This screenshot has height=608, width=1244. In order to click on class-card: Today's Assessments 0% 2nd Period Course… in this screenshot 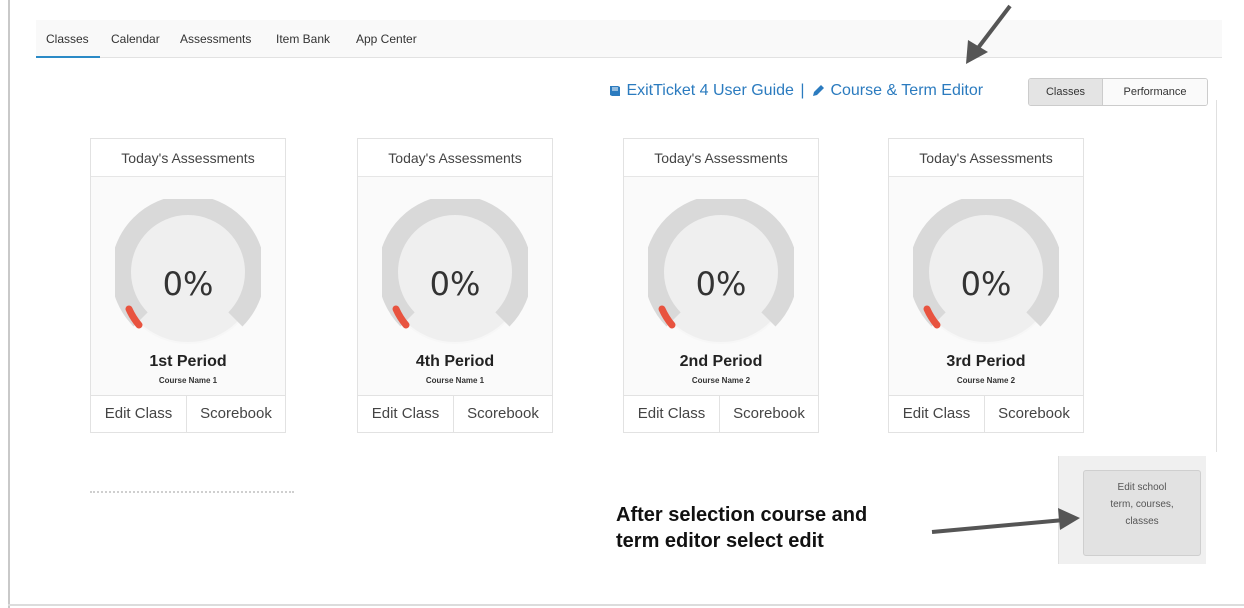, I will do `click(721, 285)`.